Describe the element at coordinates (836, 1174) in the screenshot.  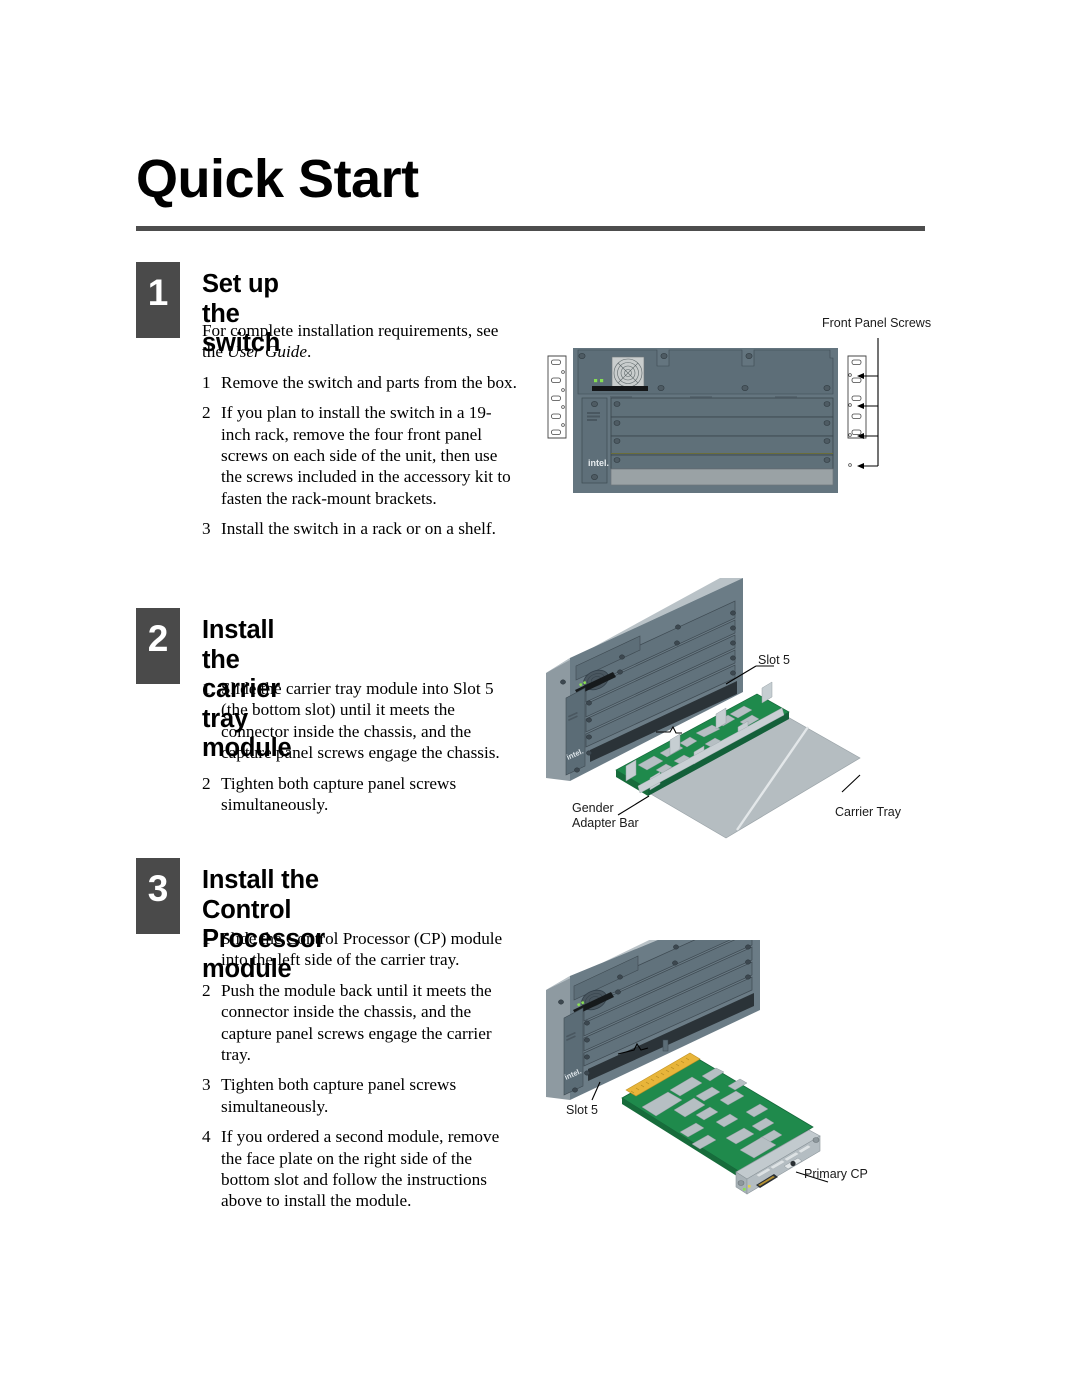
I see `label-primary-cp: Primary CP` at that location.